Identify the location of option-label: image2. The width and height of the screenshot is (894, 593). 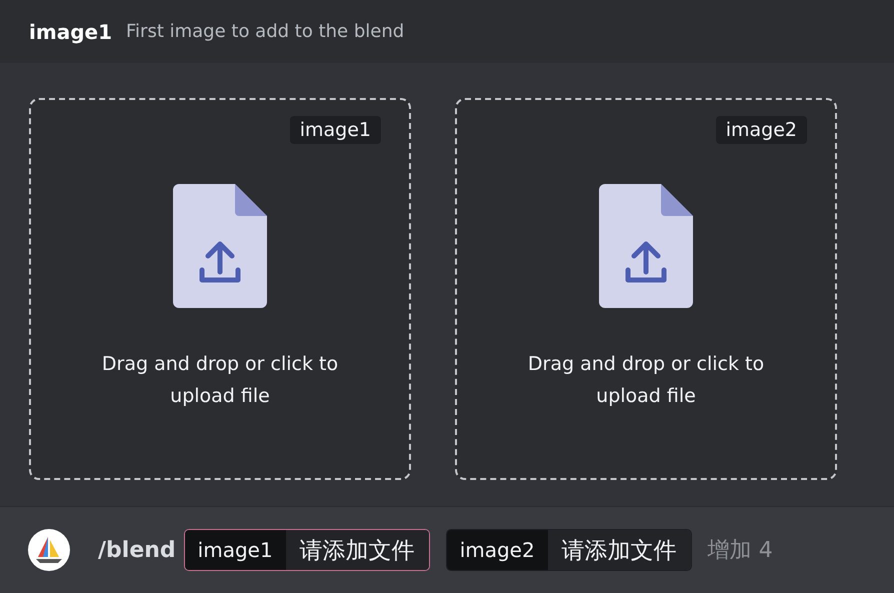
(497, 550).